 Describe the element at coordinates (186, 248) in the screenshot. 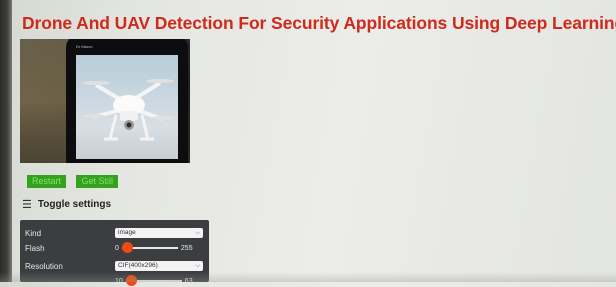

I see `flash-max: 255` at that location.